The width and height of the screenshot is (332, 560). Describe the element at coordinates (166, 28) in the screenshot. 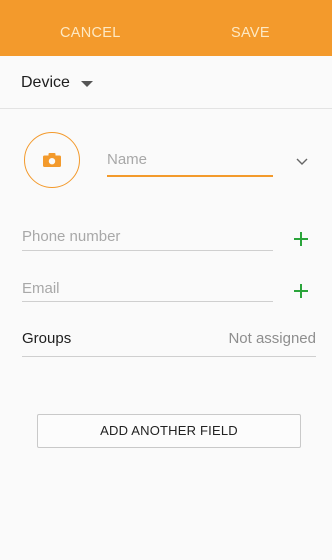

I see `action-bar: CANCEL SAVE` at that location.